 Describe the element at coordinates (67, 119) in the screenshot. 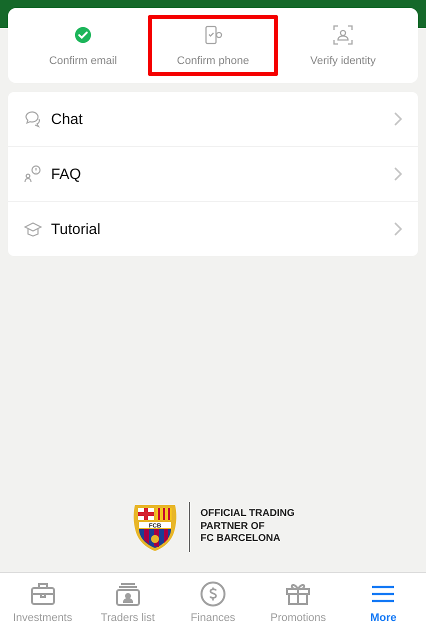

I see `menu-item-label: Chat` at that location.